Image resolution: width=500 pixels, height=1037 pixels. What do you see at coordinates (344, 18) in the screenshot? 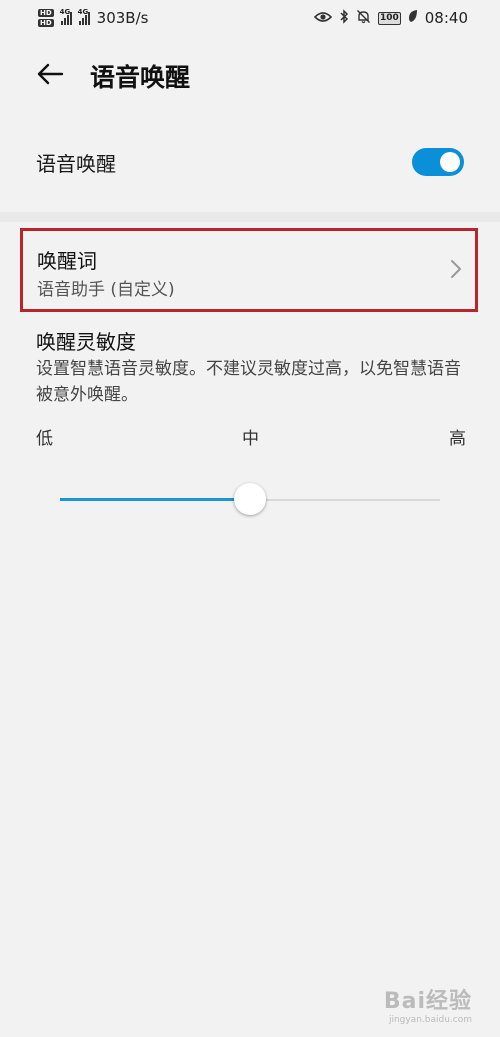
I see `bluetooth-icon` at bounding box center [344, 18].